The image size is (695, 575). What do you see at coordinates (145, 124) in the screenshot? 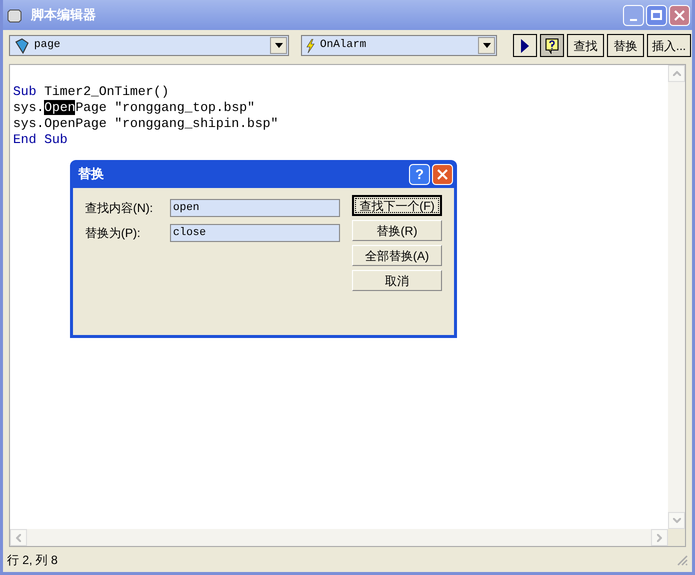
I see `code-line: sys.OpenPage "ronggang_shipin.bsp"` at bounding box center [145, 124].